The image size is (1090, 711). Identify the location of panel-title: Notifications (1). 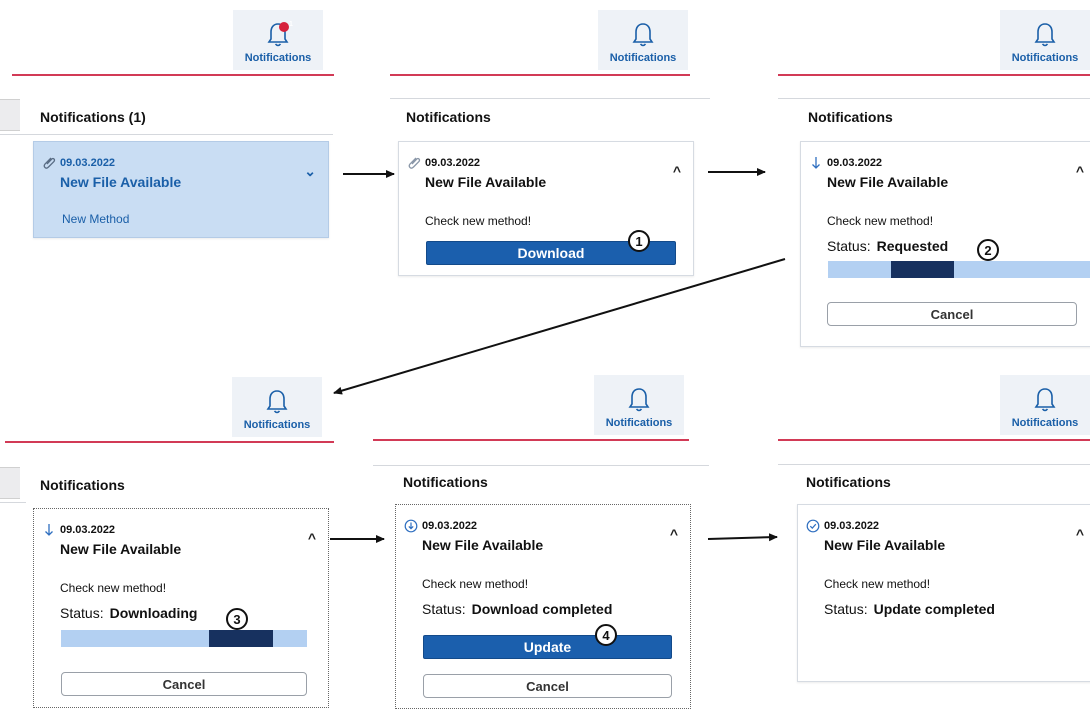
(93, 117).